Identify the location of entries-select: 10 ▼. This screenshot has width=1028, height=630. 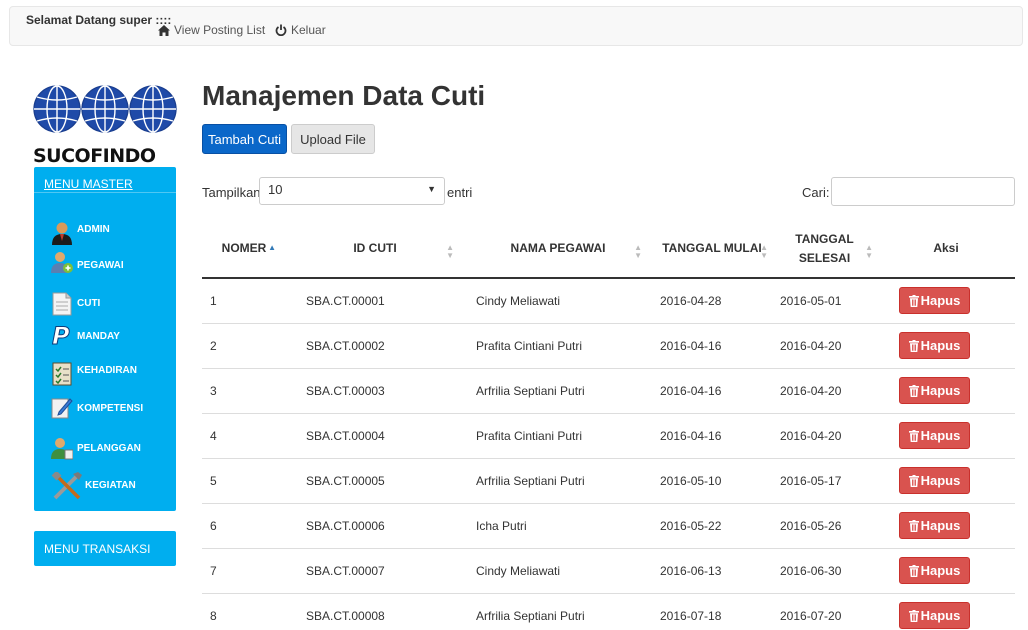
(352, 191).